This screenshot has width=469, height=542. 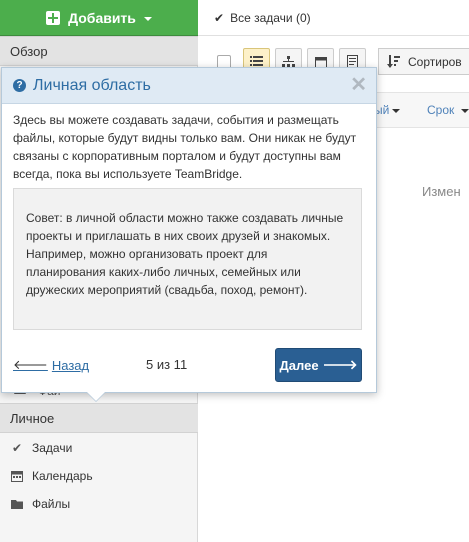 I want to click on sidebar-item-label: Задачи, so click(x=52, y=448).